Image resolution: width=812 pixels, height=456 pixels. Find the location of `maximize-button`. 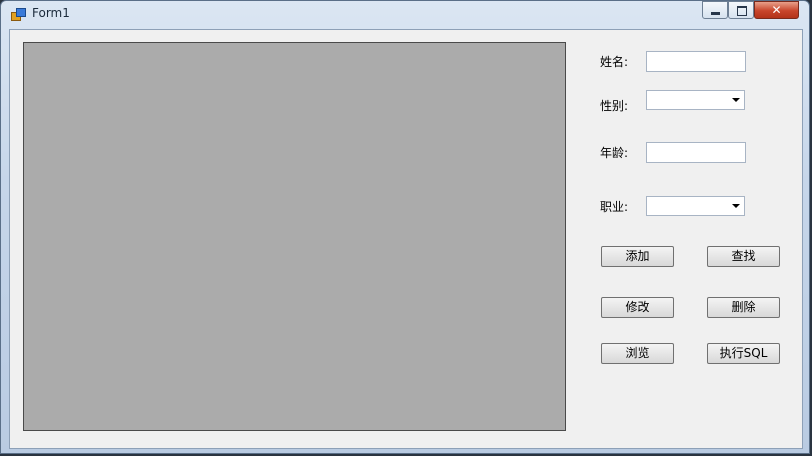

maximize-button is located at coordinates (741, 10).